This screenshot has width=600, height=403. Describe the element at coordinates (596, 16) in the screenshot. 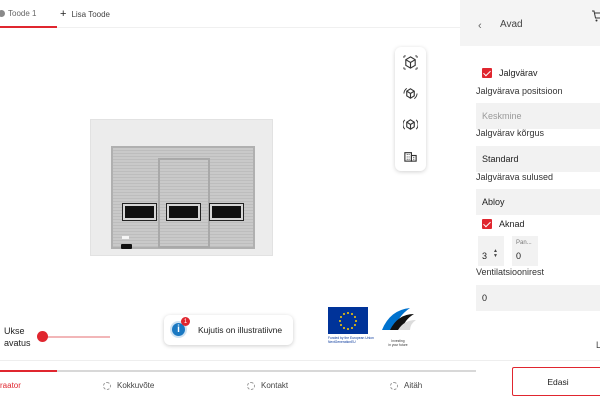

I see `cart-icon` at that location.